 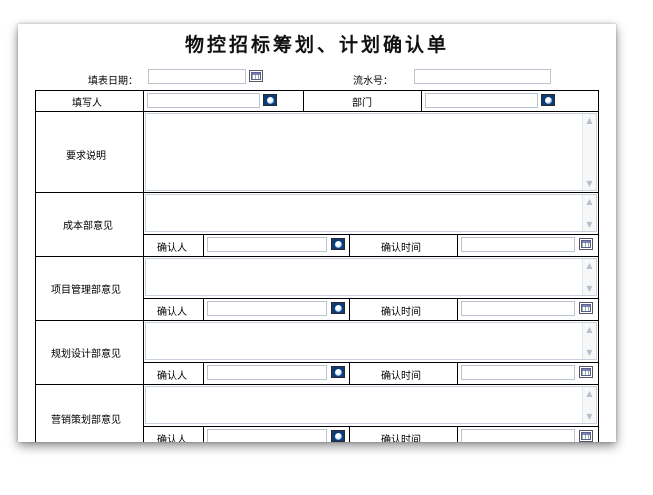 What do you see at coordinates (86, 156) in the screenshot?
I see `requirement-label: 要求说明` at bounding box center [86, 156].